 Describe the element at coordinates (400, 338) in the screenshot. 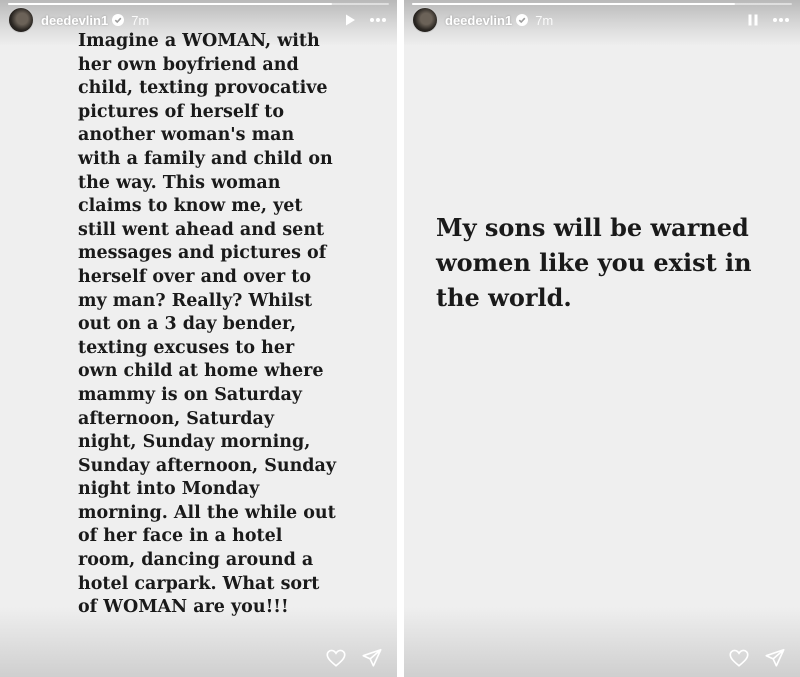

I see `panel-divider` at that location.